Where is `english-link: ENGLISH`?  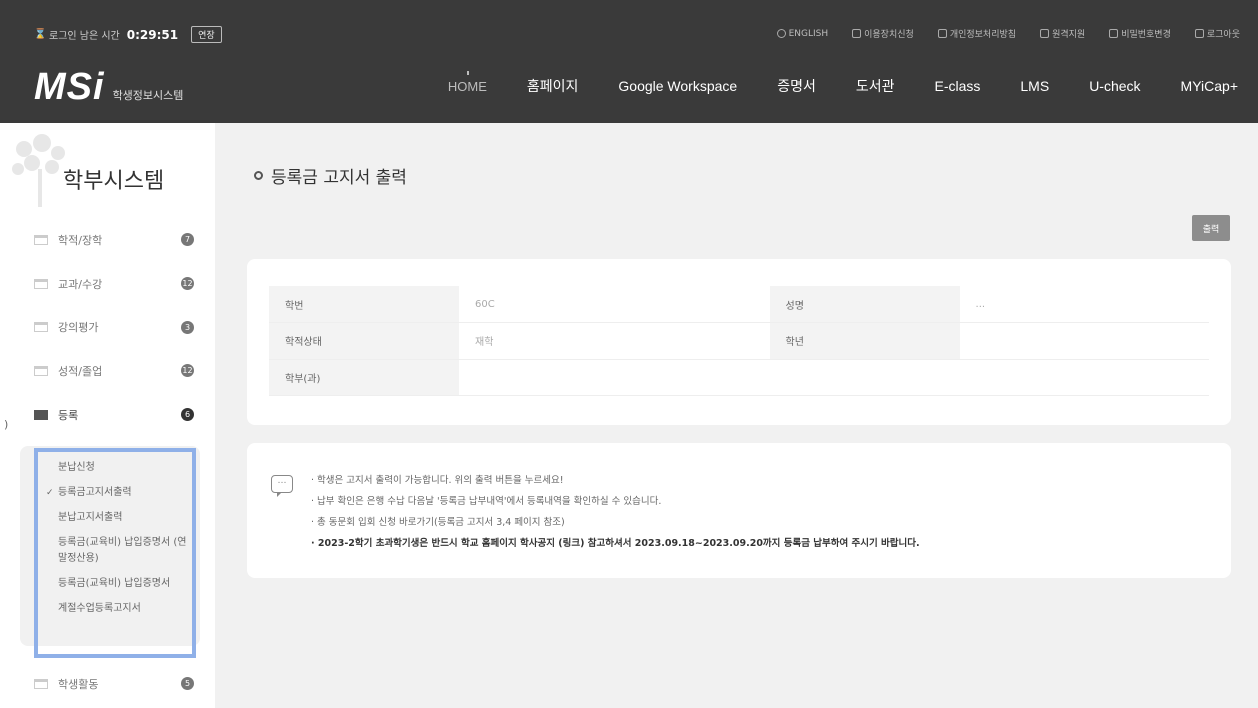 english-link: ENGLISH is located at coordinates (802, 33).